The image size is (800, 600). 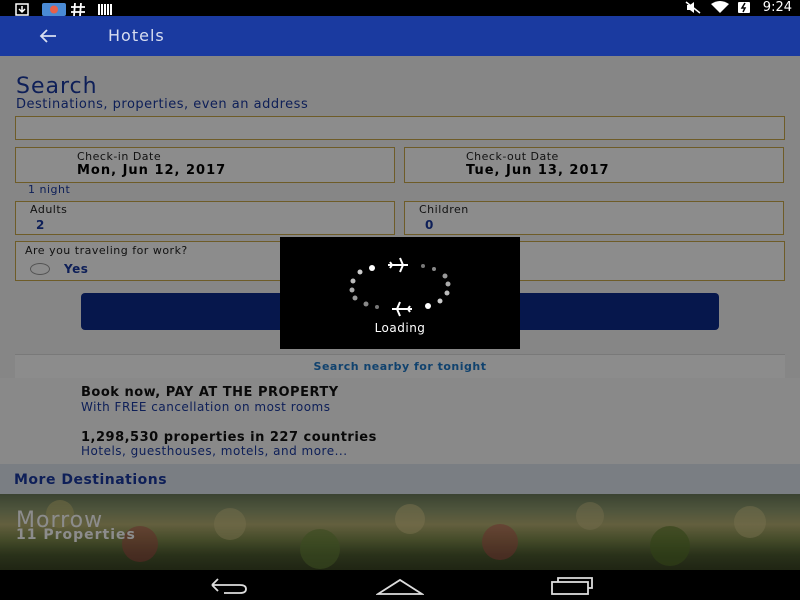 What do you see at coordinates (745, 7) in the screenshot?
I see `battery-icon` at bounding box center [745, 7].